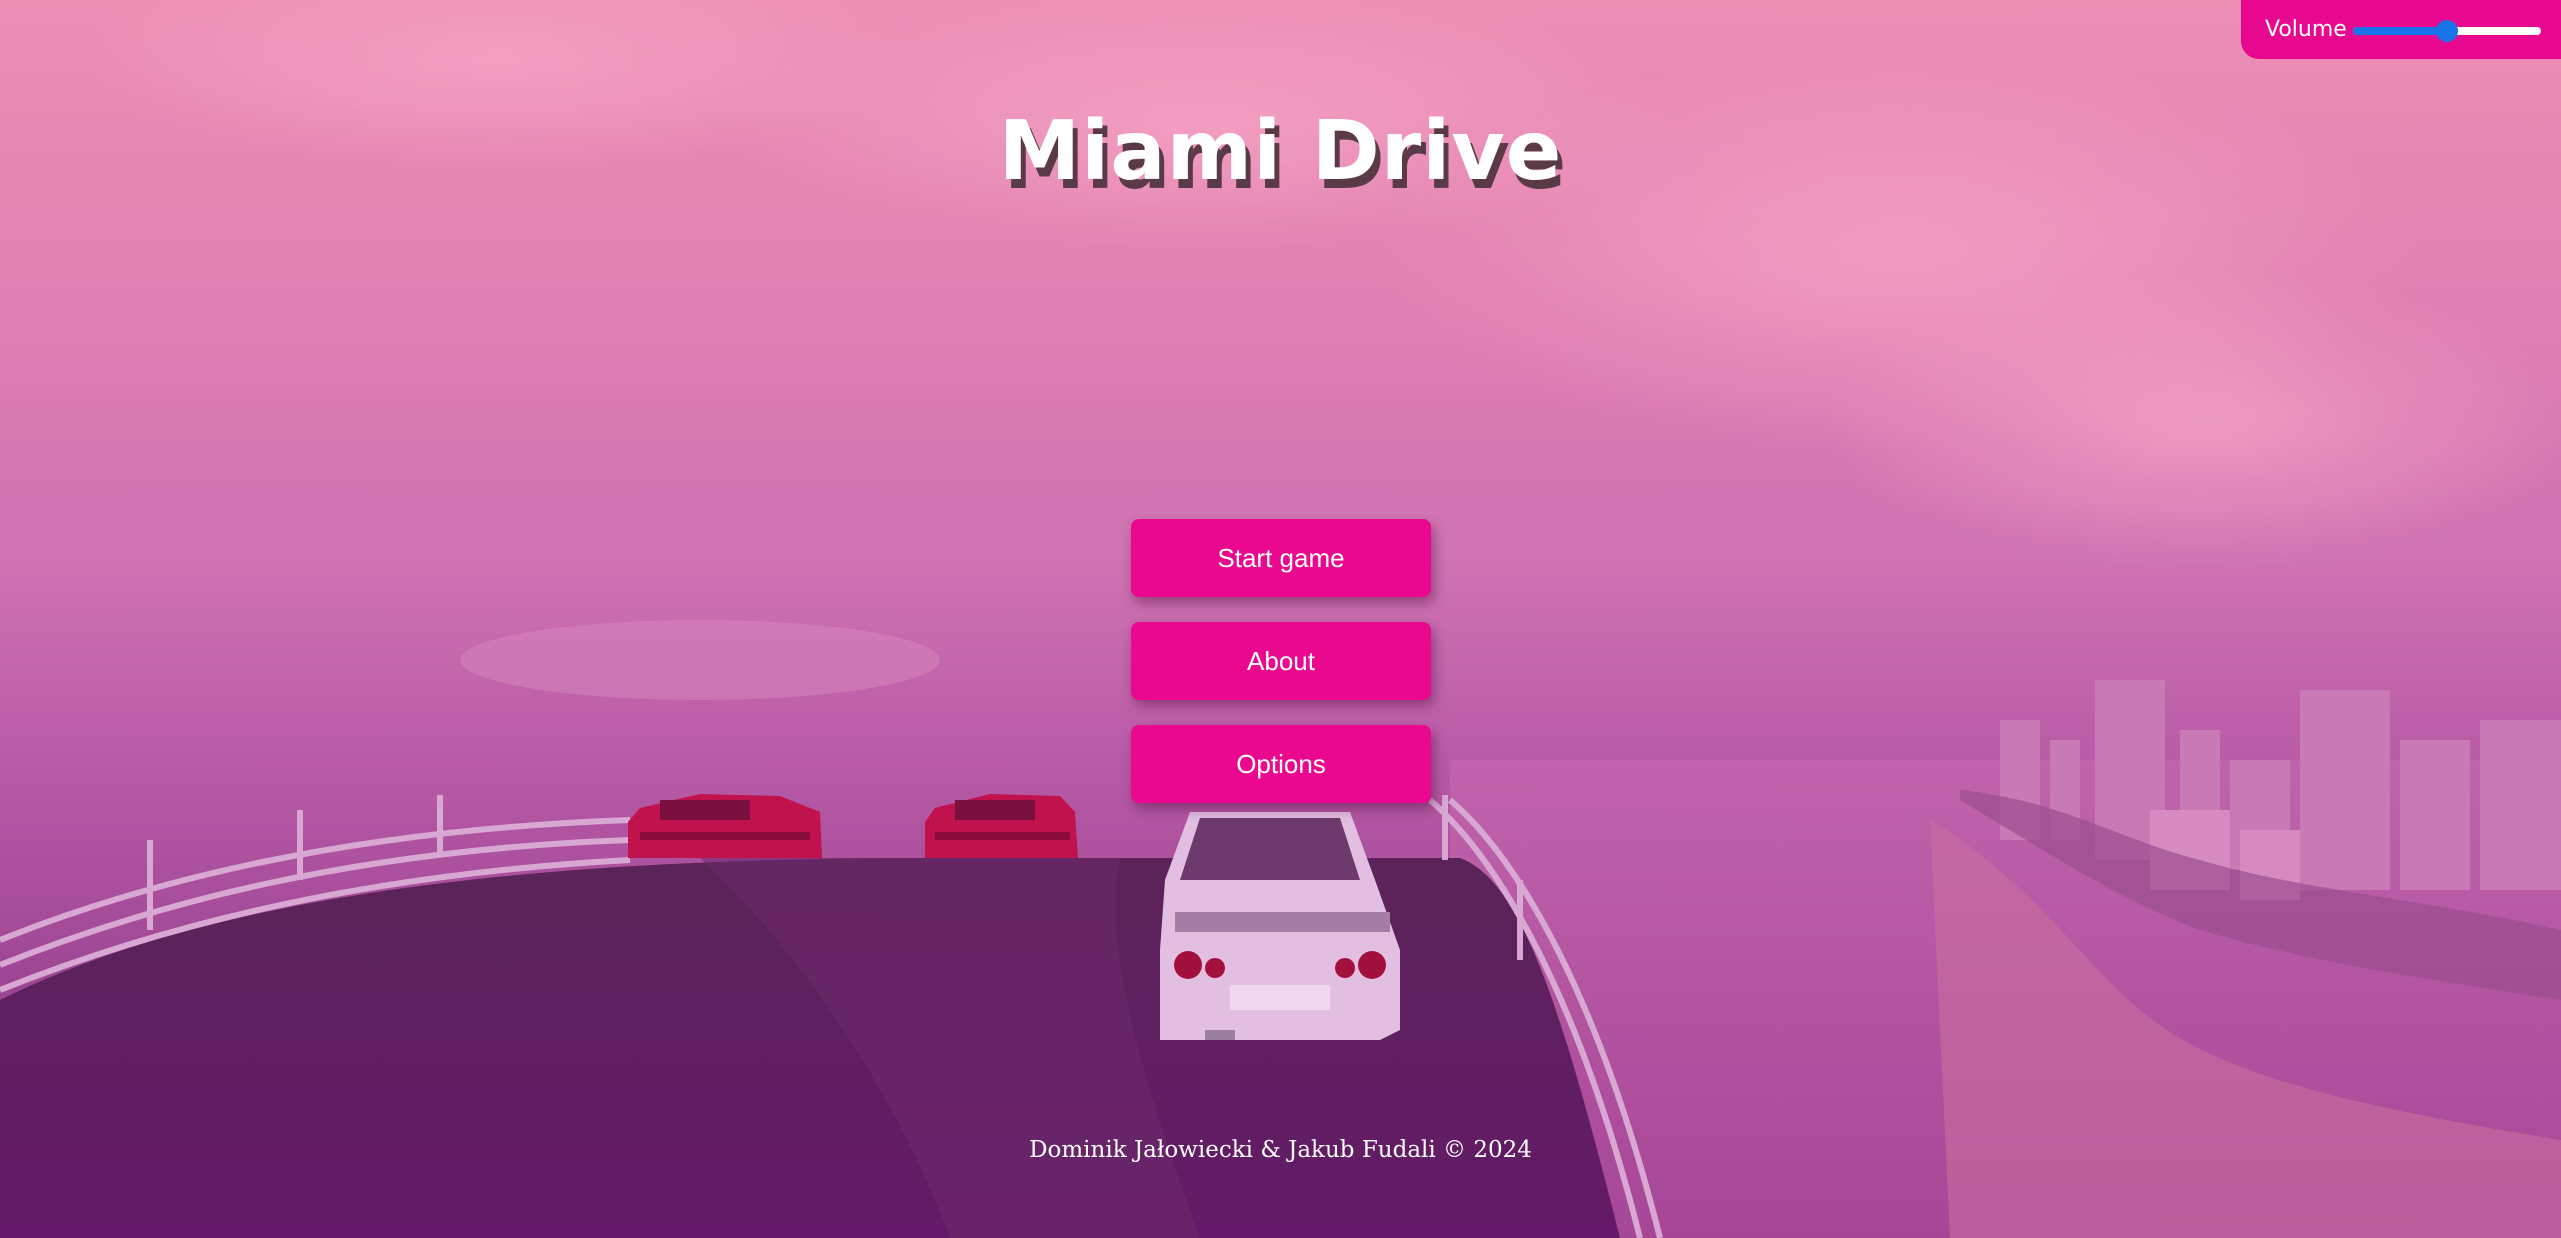 The width and height of the screenshot is (2561, 1238). I want to click on opponent-car-left, so click(725, 826).